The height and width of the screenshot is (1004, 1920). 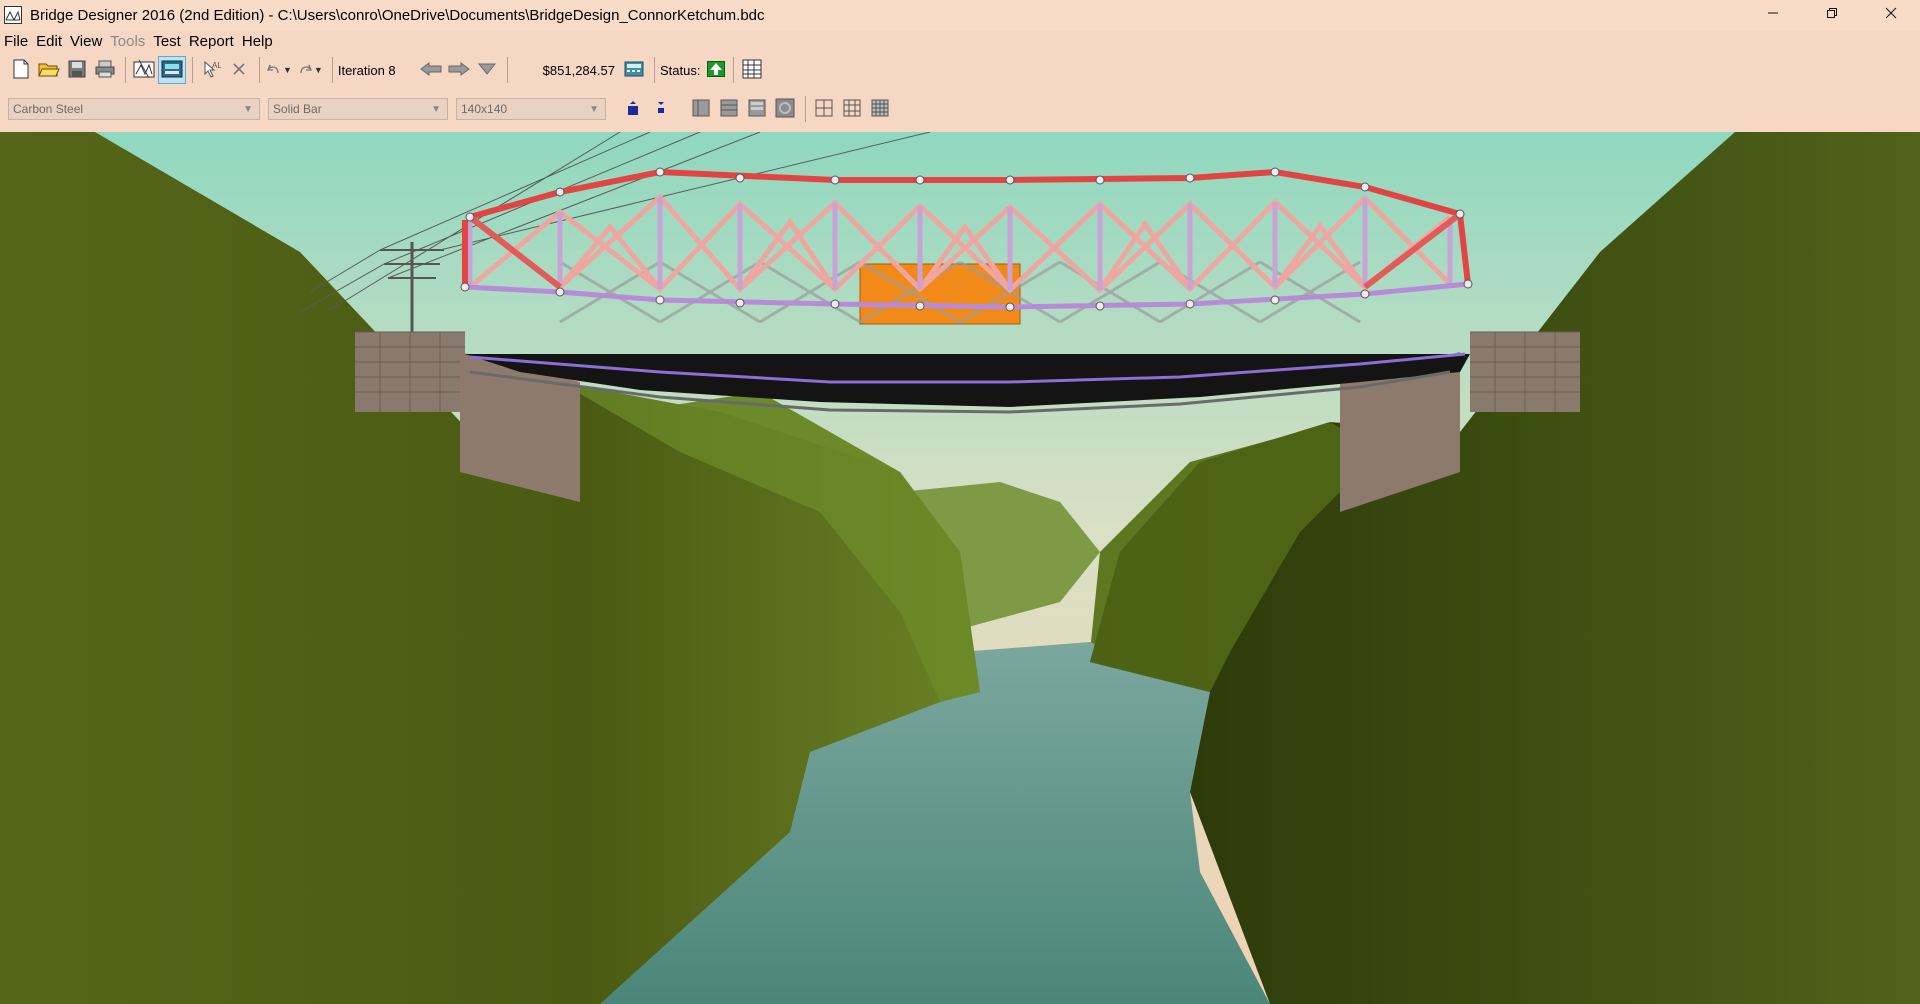 I want to click on select-all-icon: ALL, so click(x=214, y=70).